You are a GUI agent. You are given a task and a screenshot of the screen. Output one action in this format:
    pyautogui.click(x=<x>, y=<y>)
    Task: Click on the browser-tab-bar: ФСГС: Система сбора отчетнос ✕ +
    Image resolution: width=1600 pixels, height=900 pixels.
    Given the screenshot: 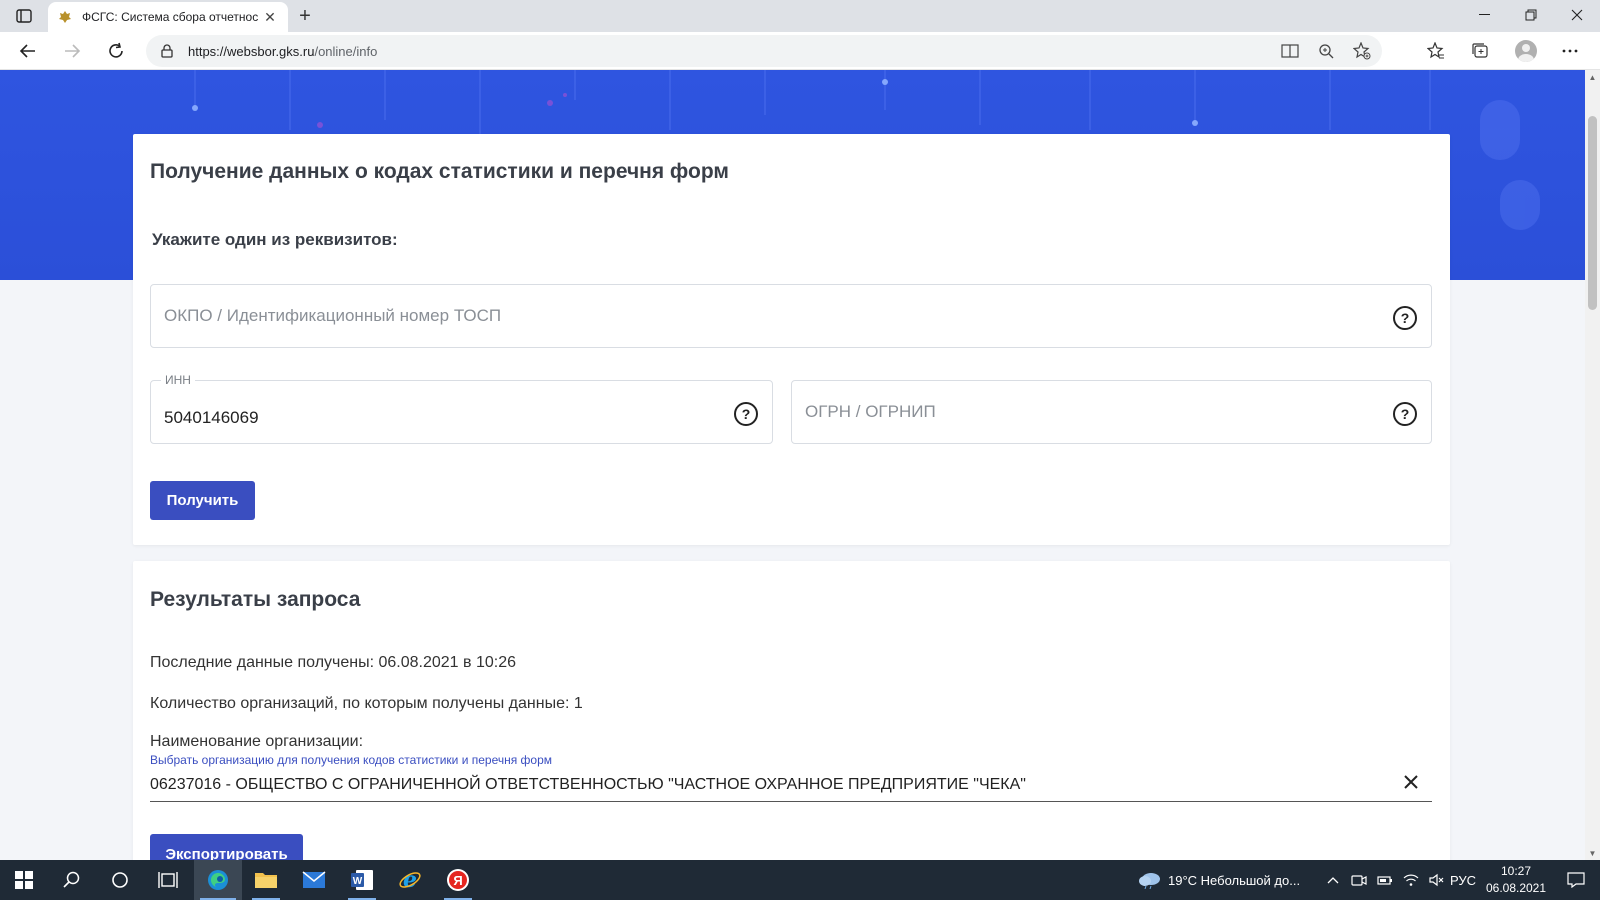 What is the action you would take?
    pyautogui.click(x=800, y=16)
    